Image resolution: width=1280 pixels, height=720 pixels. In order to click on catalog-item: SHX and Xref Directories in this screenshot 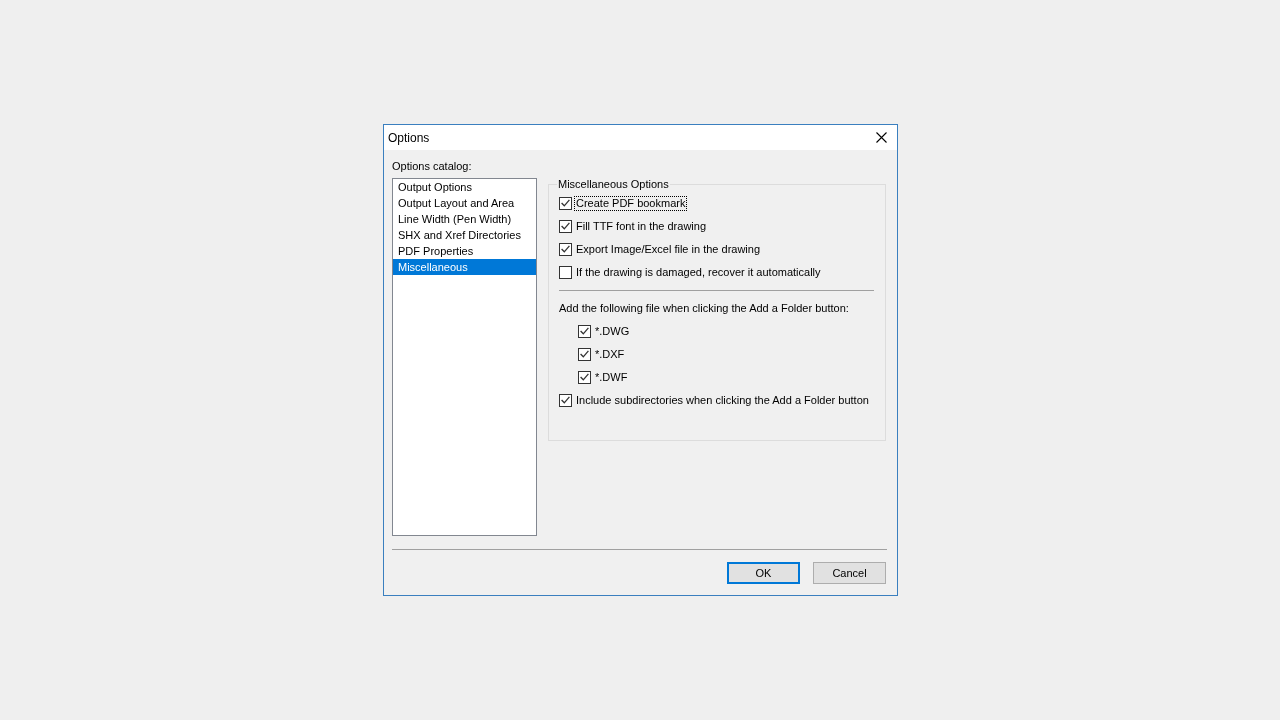, I will do `click(464, 235)`.